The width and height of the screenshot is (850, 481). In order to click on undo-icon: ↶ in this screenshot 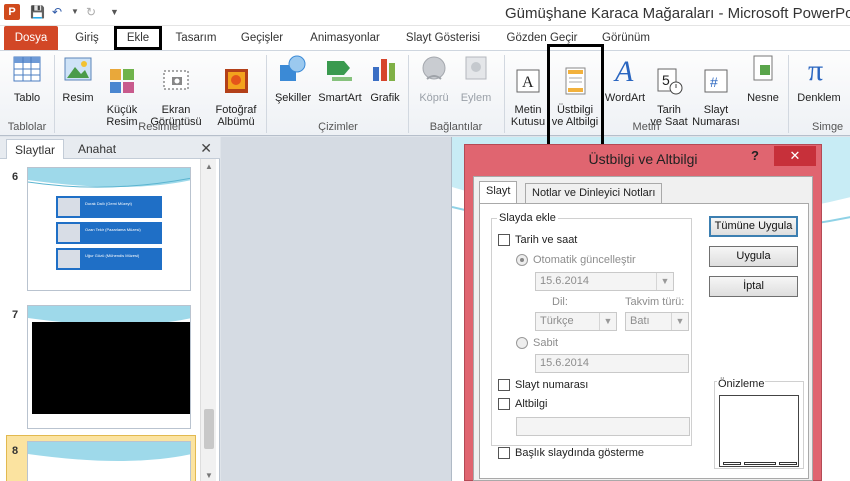, I will do `click(57, 12)`.